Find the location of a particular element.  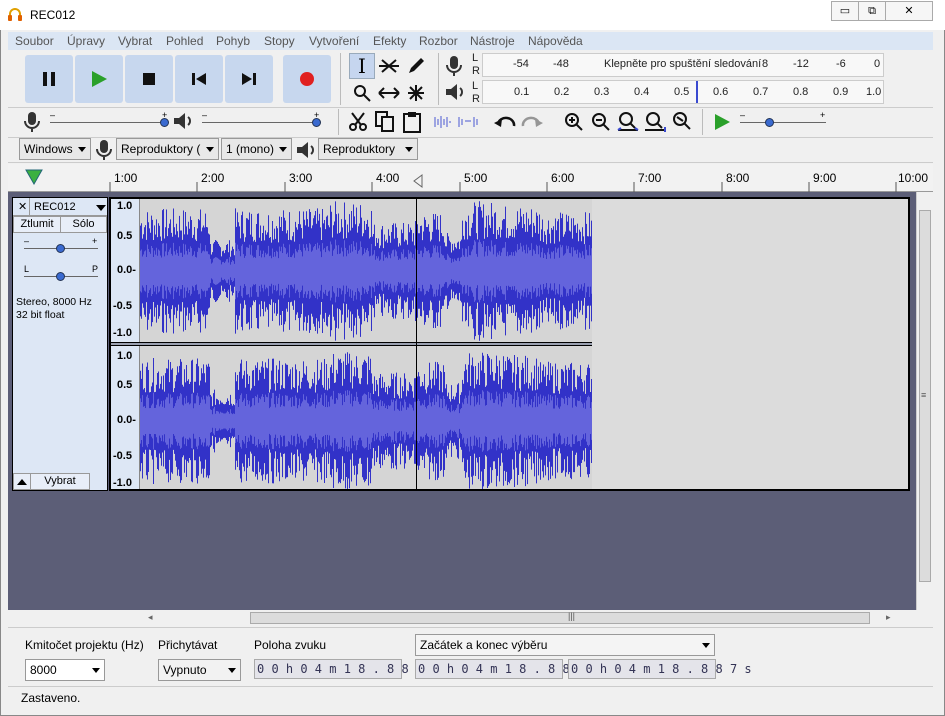

maximize-button: ⧉ is located at coordinates (872, 11).